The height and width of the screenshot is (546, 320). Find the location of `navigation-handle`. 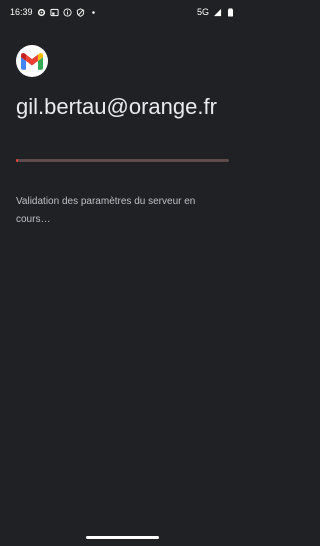

navigation-handle is located at coordinates (122, 537).